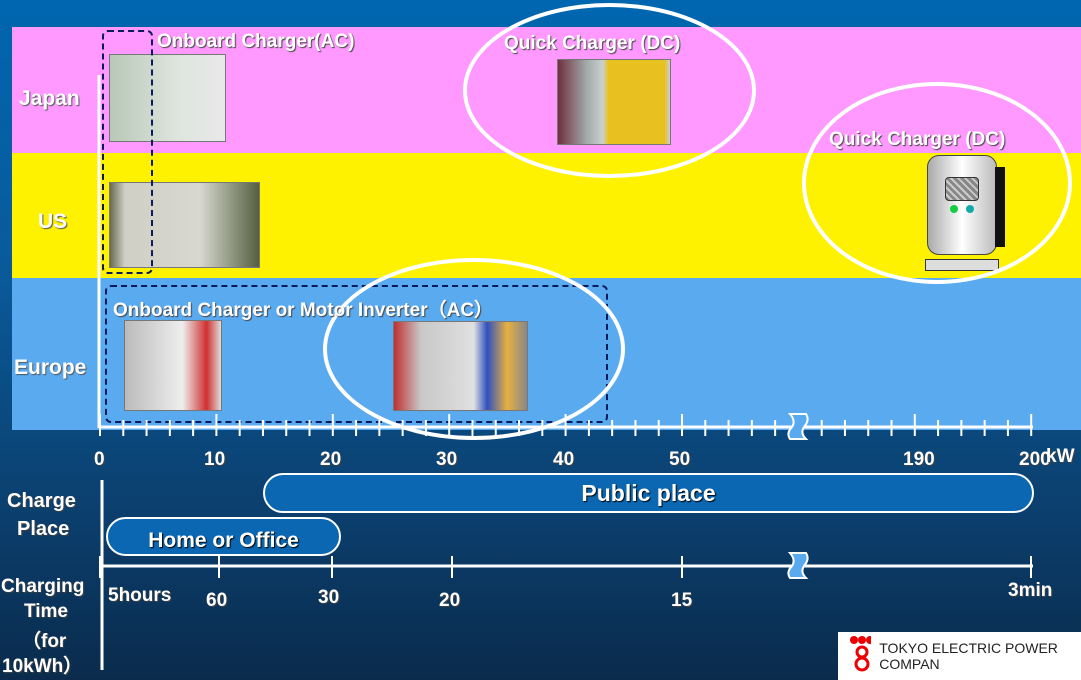 The width and height of the screenshot is (1081, 680). Describe the element at coordinates (447, 459) in the screenshot. I see `power-tick-label: 30` at that location.